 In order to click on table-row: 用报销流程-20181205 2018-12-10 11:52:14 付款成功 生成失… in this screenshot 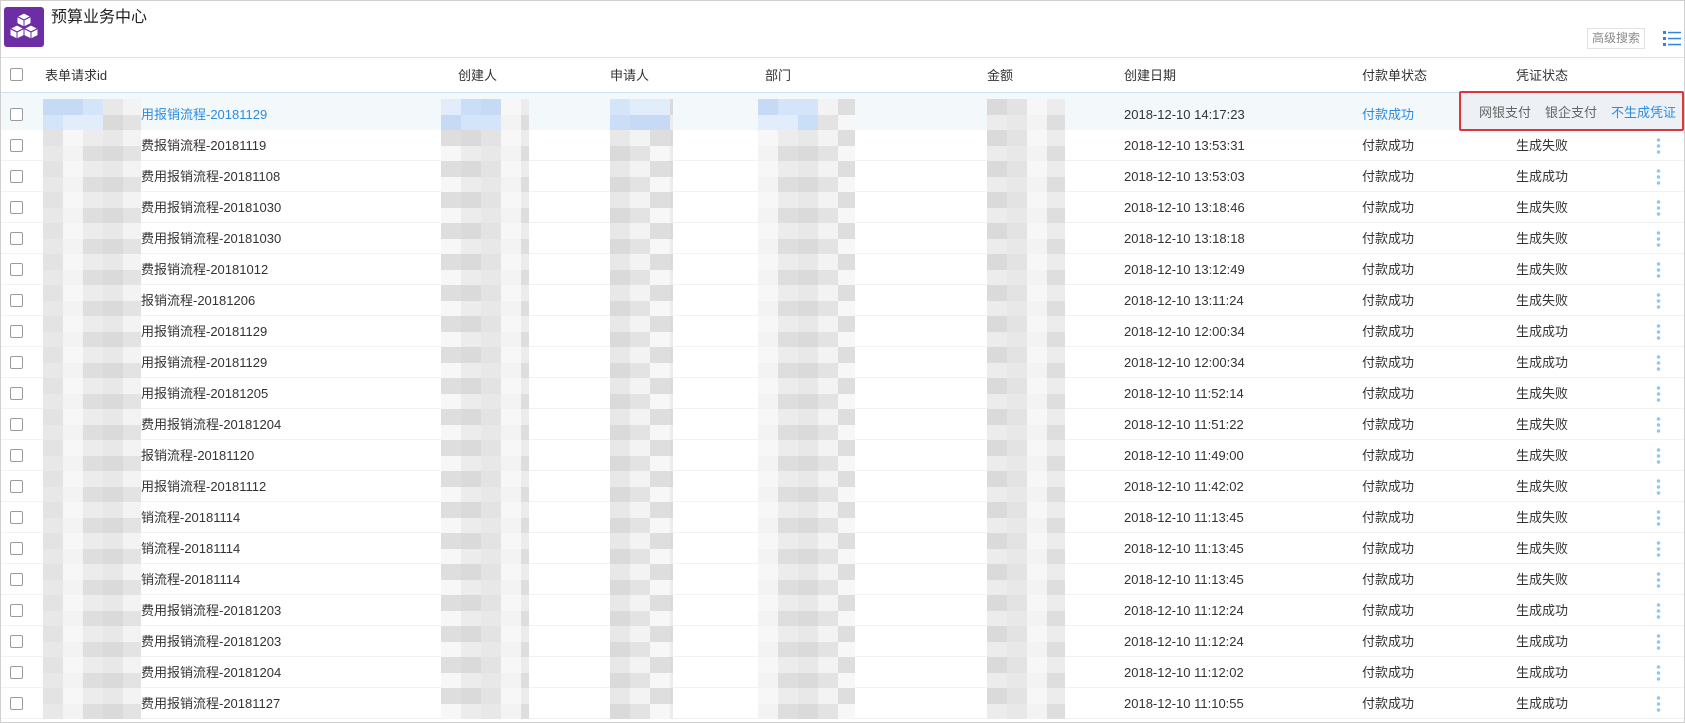, I will do `click(842, 393)`.